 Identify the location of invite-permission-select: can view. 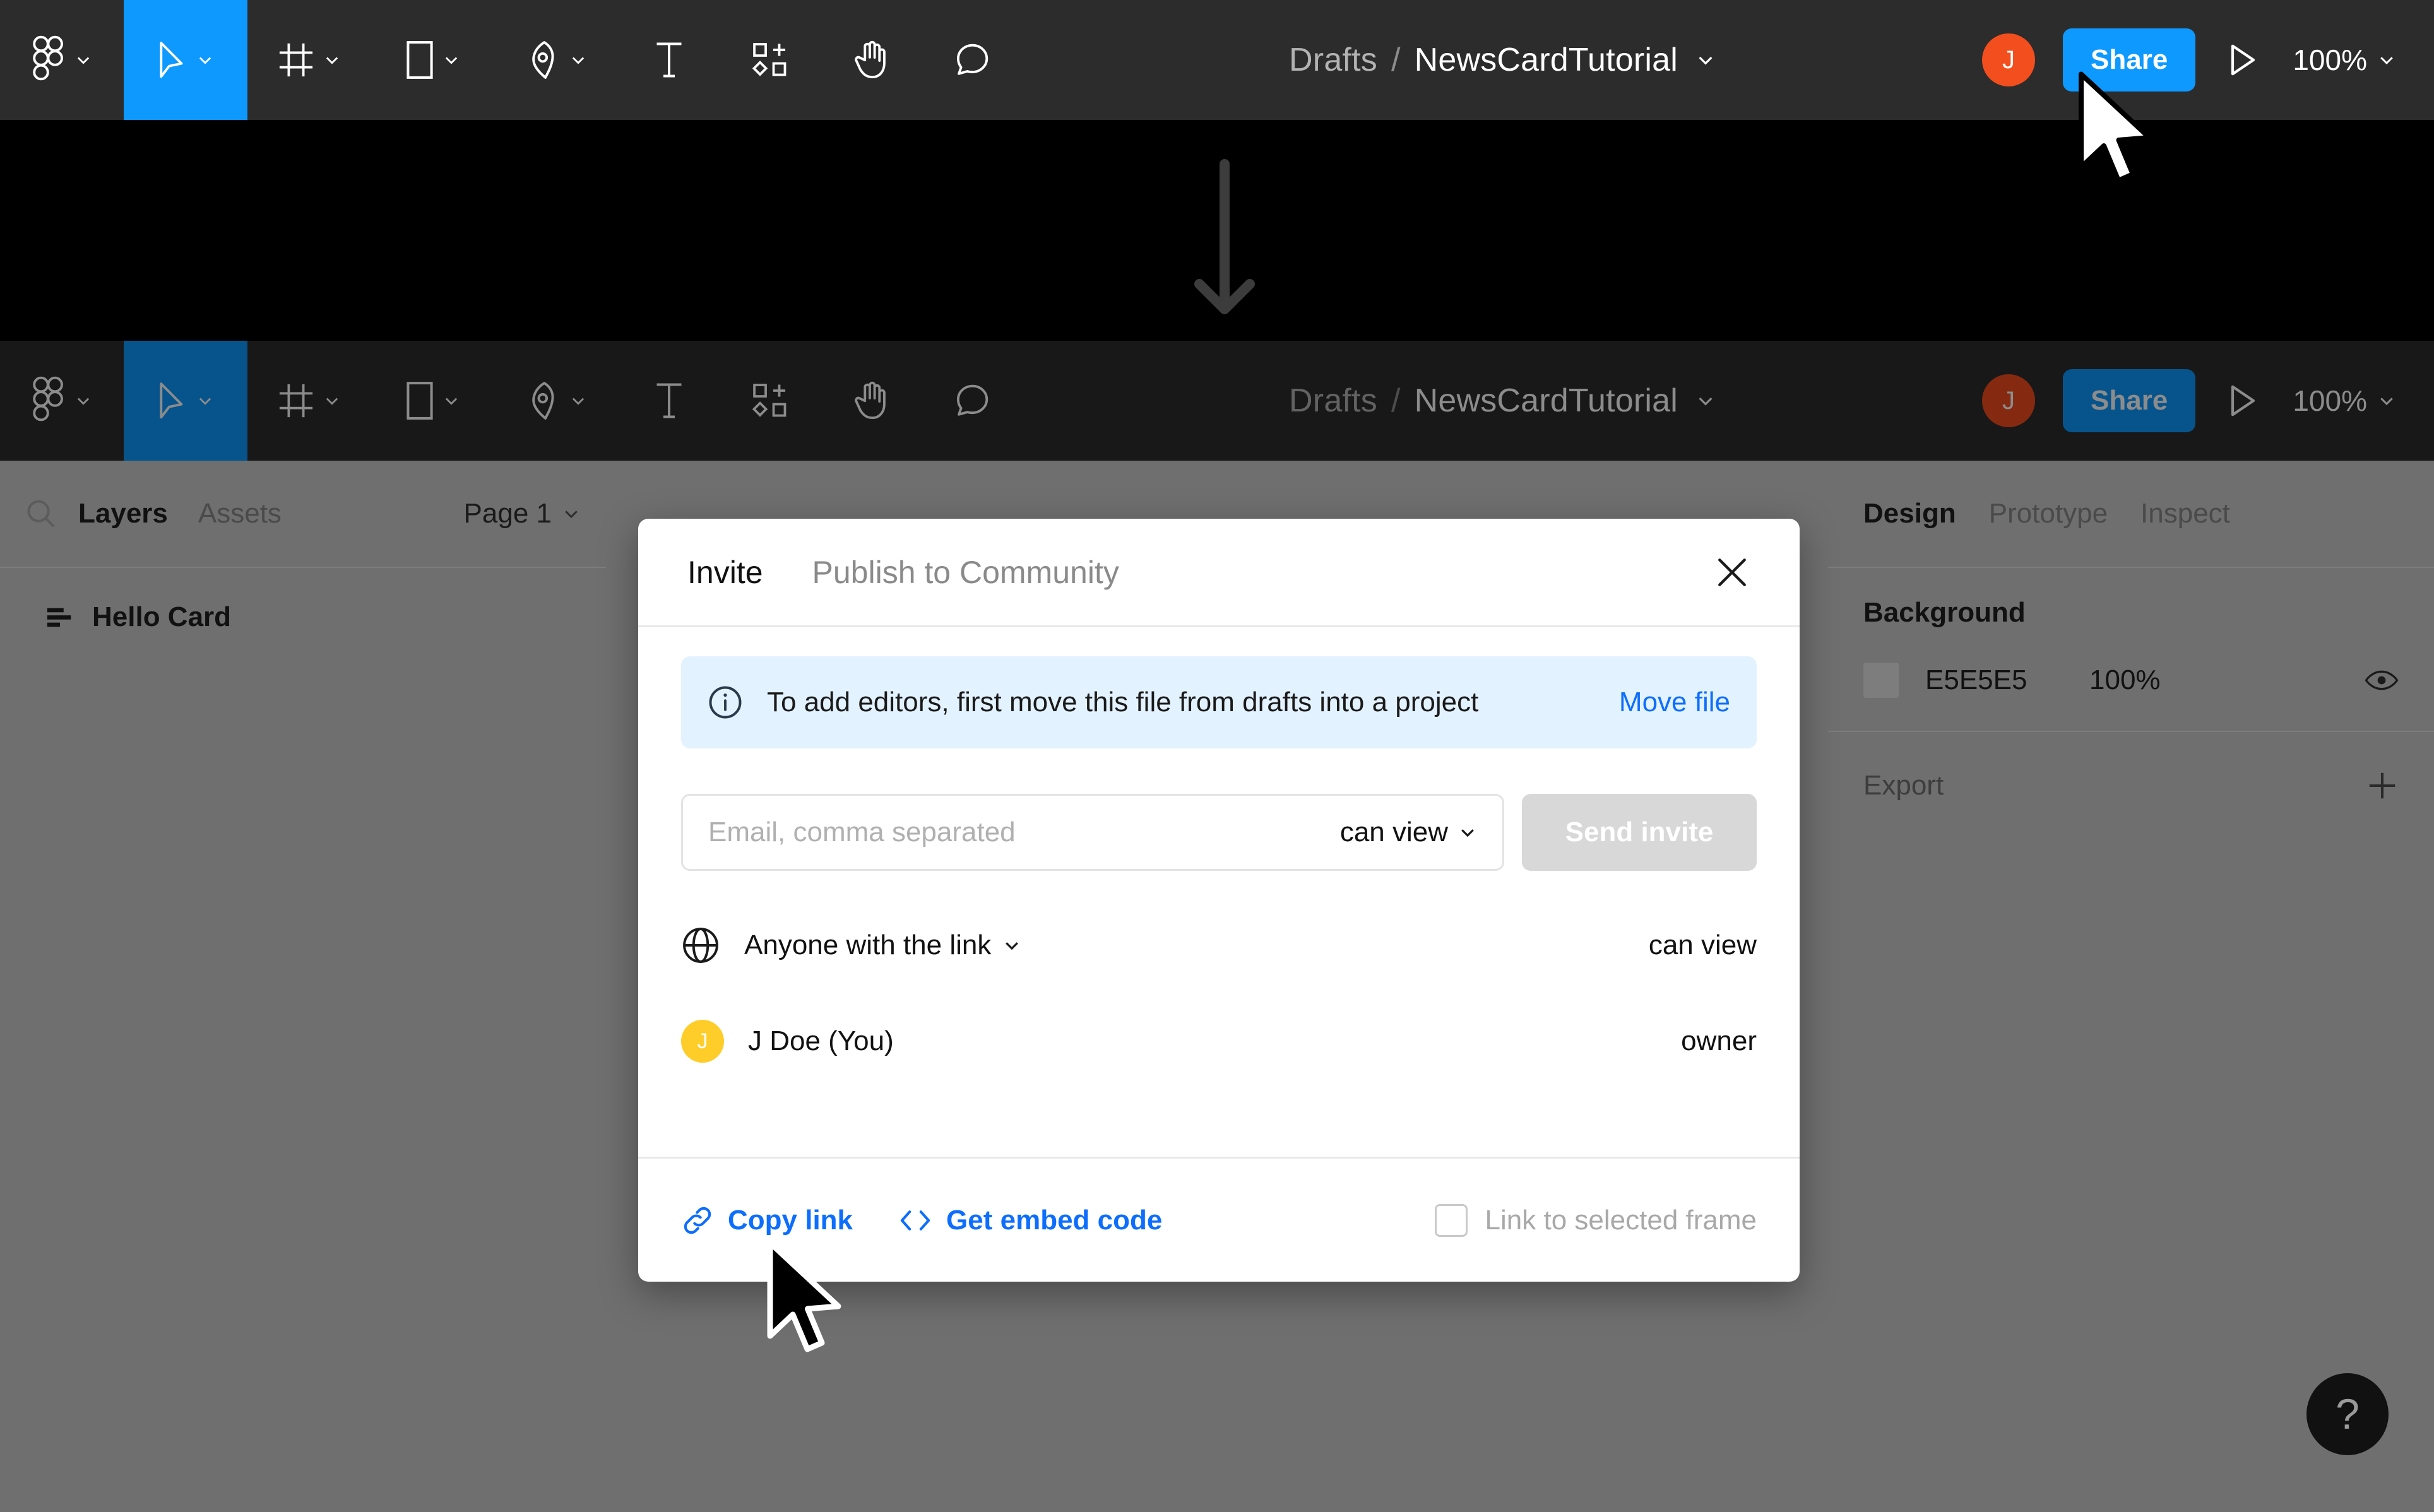
(1408, 832).